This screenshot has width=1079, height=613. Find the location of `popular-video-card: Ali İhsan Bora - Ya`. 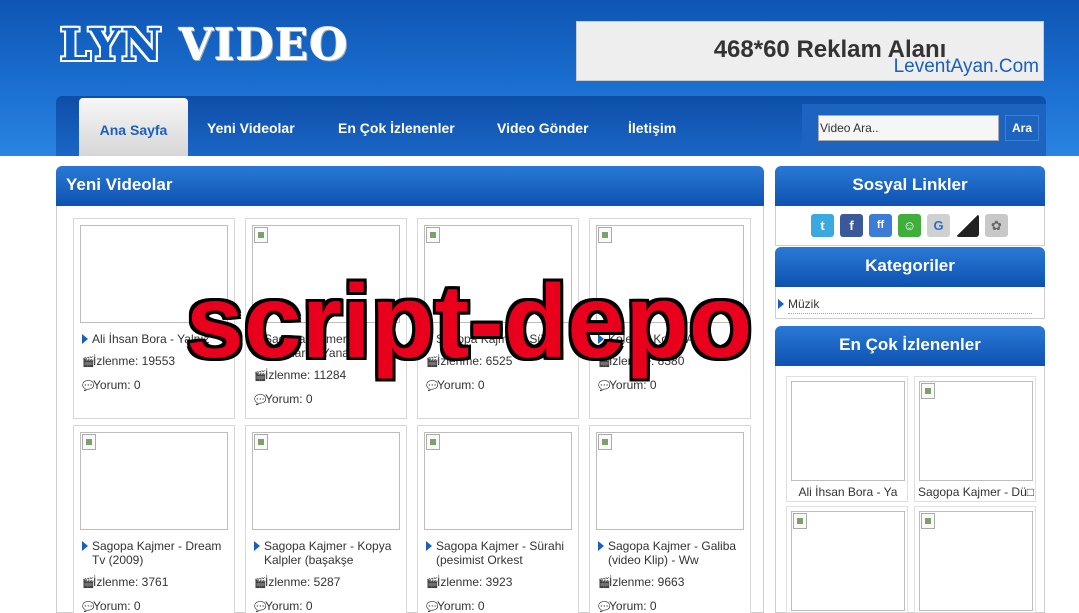

popular-video-card: Ali İhsan Bora - Ya is located at coordinates (847, 439).